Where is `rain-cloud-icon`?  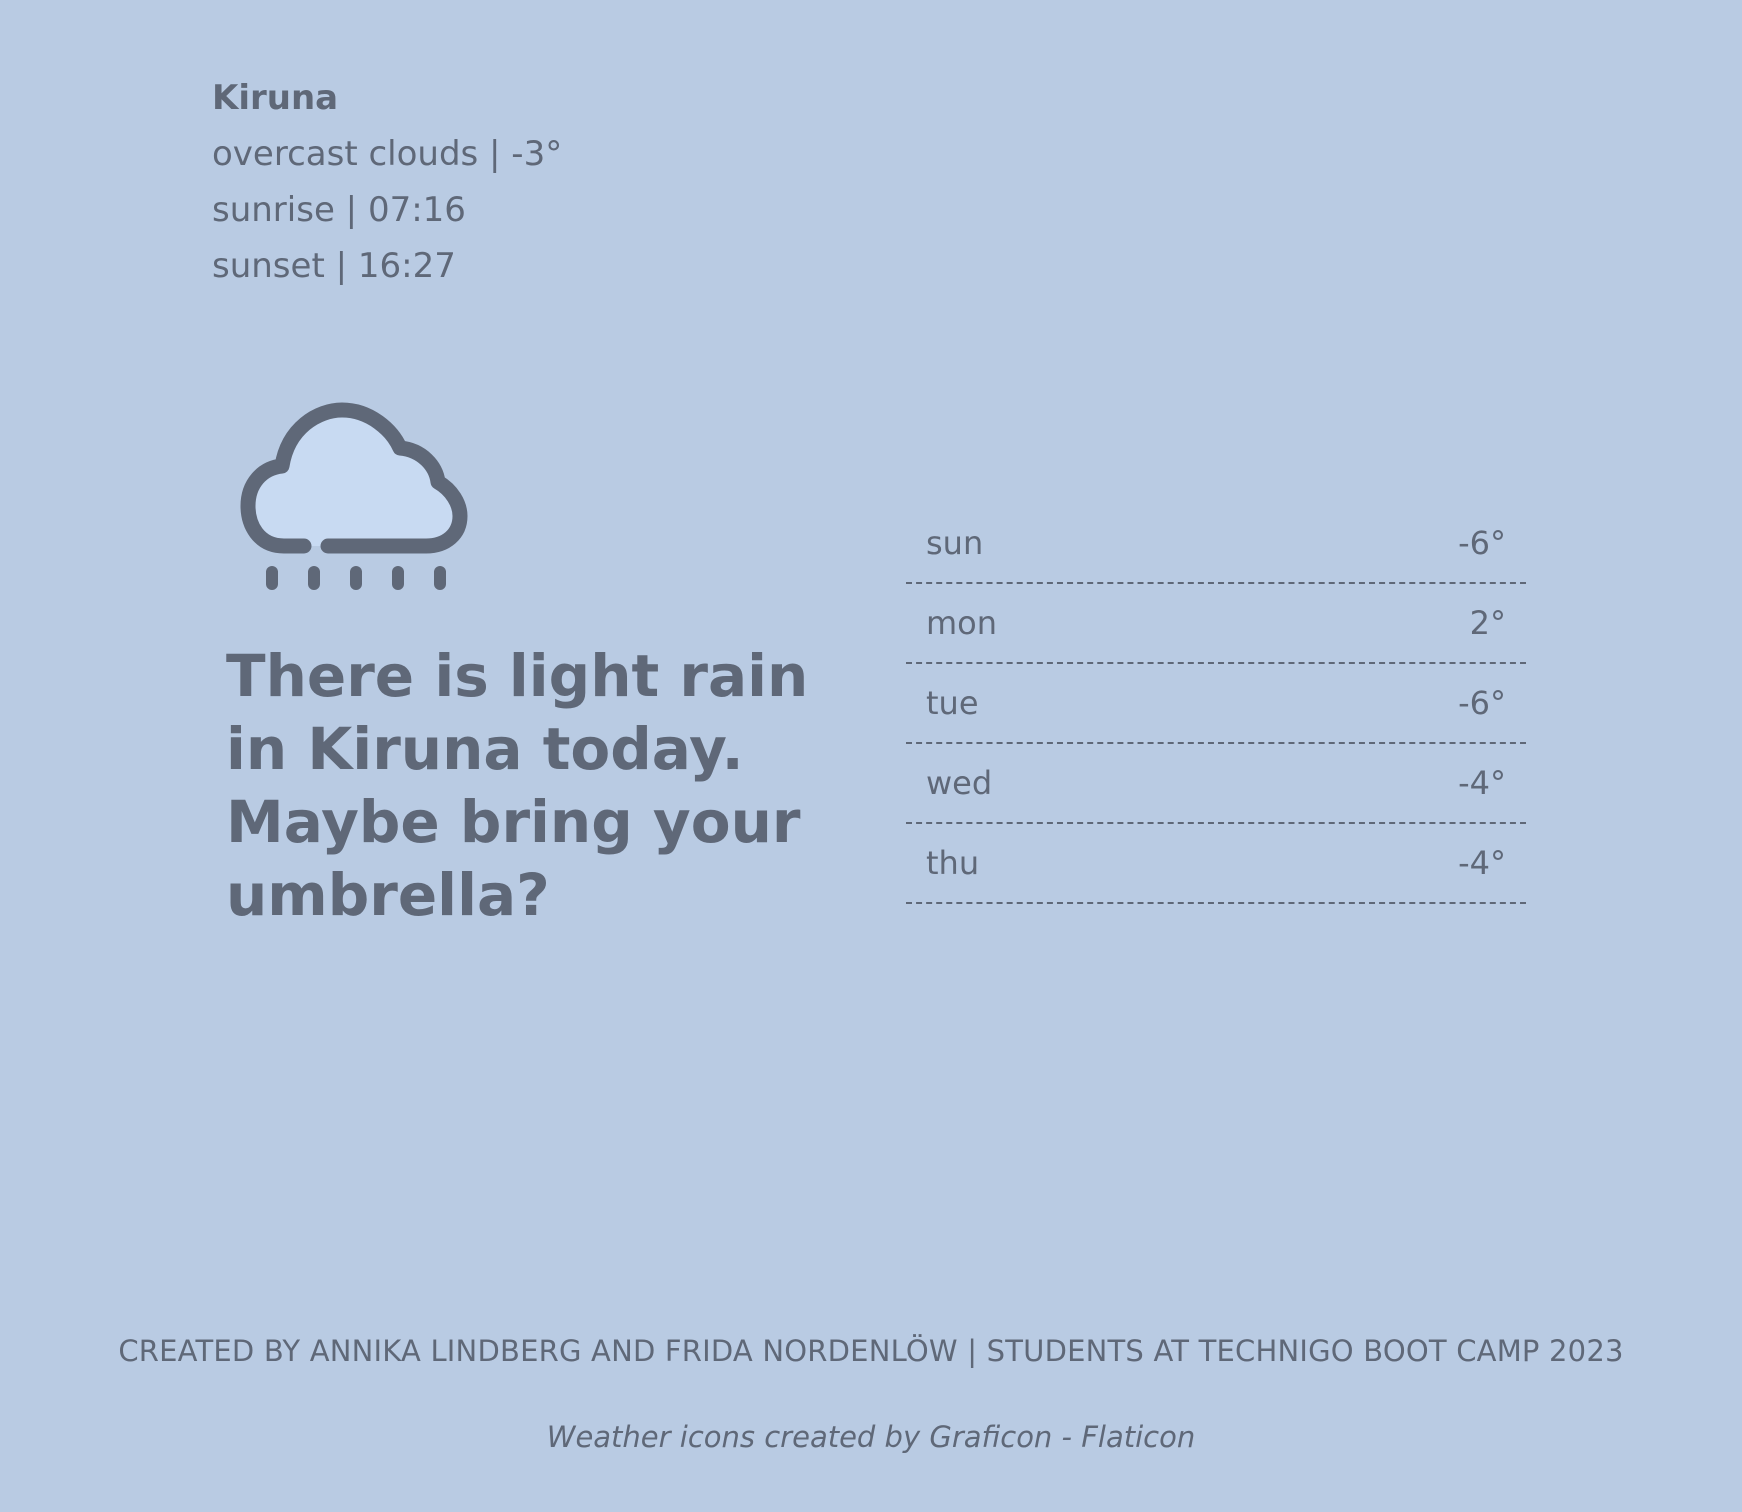 rain-cloud-icon is located at coordinates (356, 496).